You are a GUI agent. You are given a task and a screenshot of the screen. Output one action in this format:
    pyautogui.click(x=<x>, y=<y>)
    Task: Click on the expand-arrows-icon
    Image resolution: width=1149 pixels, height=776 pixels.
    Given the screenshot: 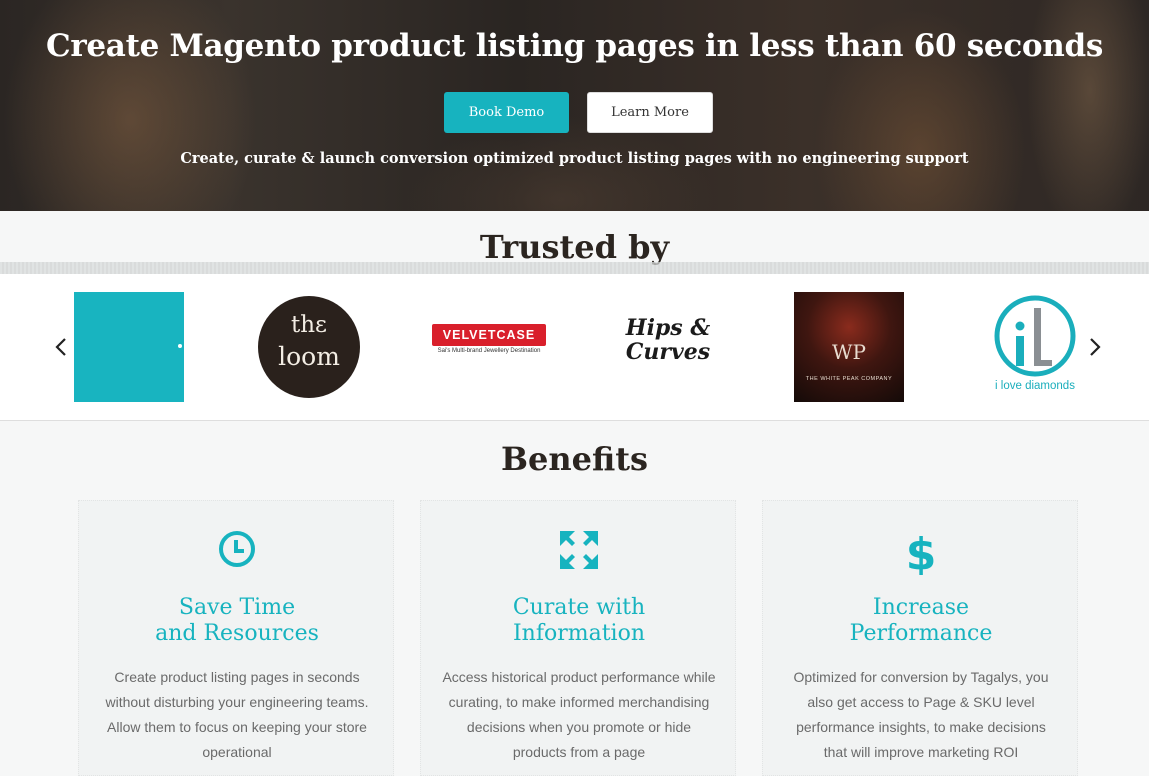 What is the action you would take?
    pyautogui.click(x=579, y=552)
    